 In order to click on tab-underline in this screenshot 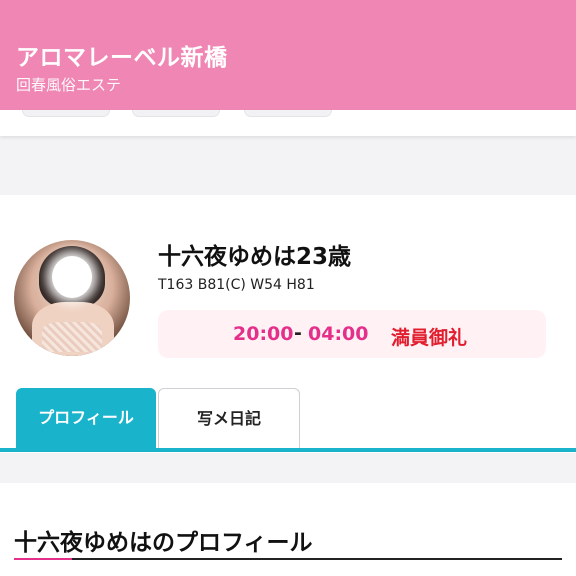, I will do `click(288, 450)`.